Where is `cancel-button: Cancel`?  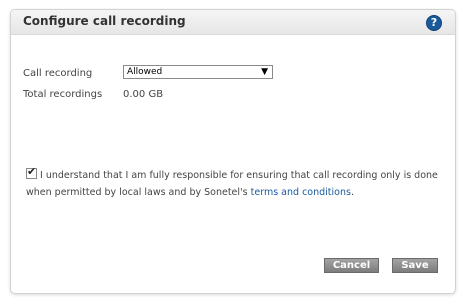 cancel-button: Cancel is located at coordinates (351, 265).